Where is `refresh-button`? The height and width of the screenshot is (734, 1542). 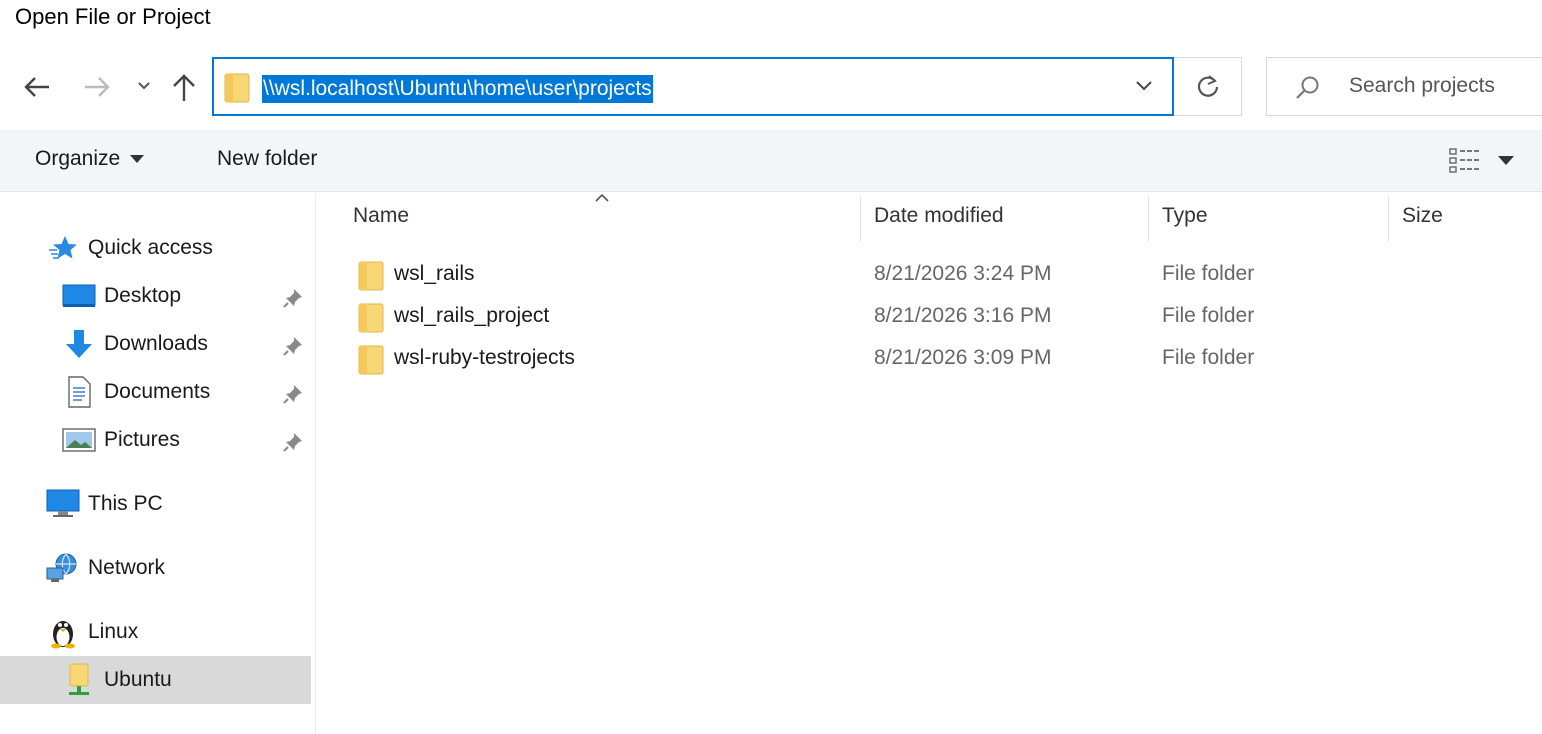
refresh-button is located at coordinates (1208, 86).